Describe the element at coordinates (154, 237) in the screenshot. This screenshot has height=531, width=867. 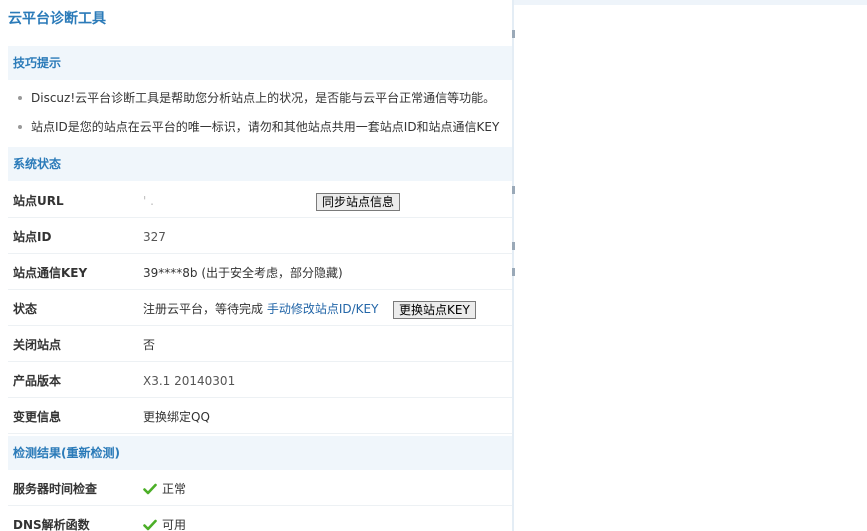
I see `site-id-value: 327` at that location.